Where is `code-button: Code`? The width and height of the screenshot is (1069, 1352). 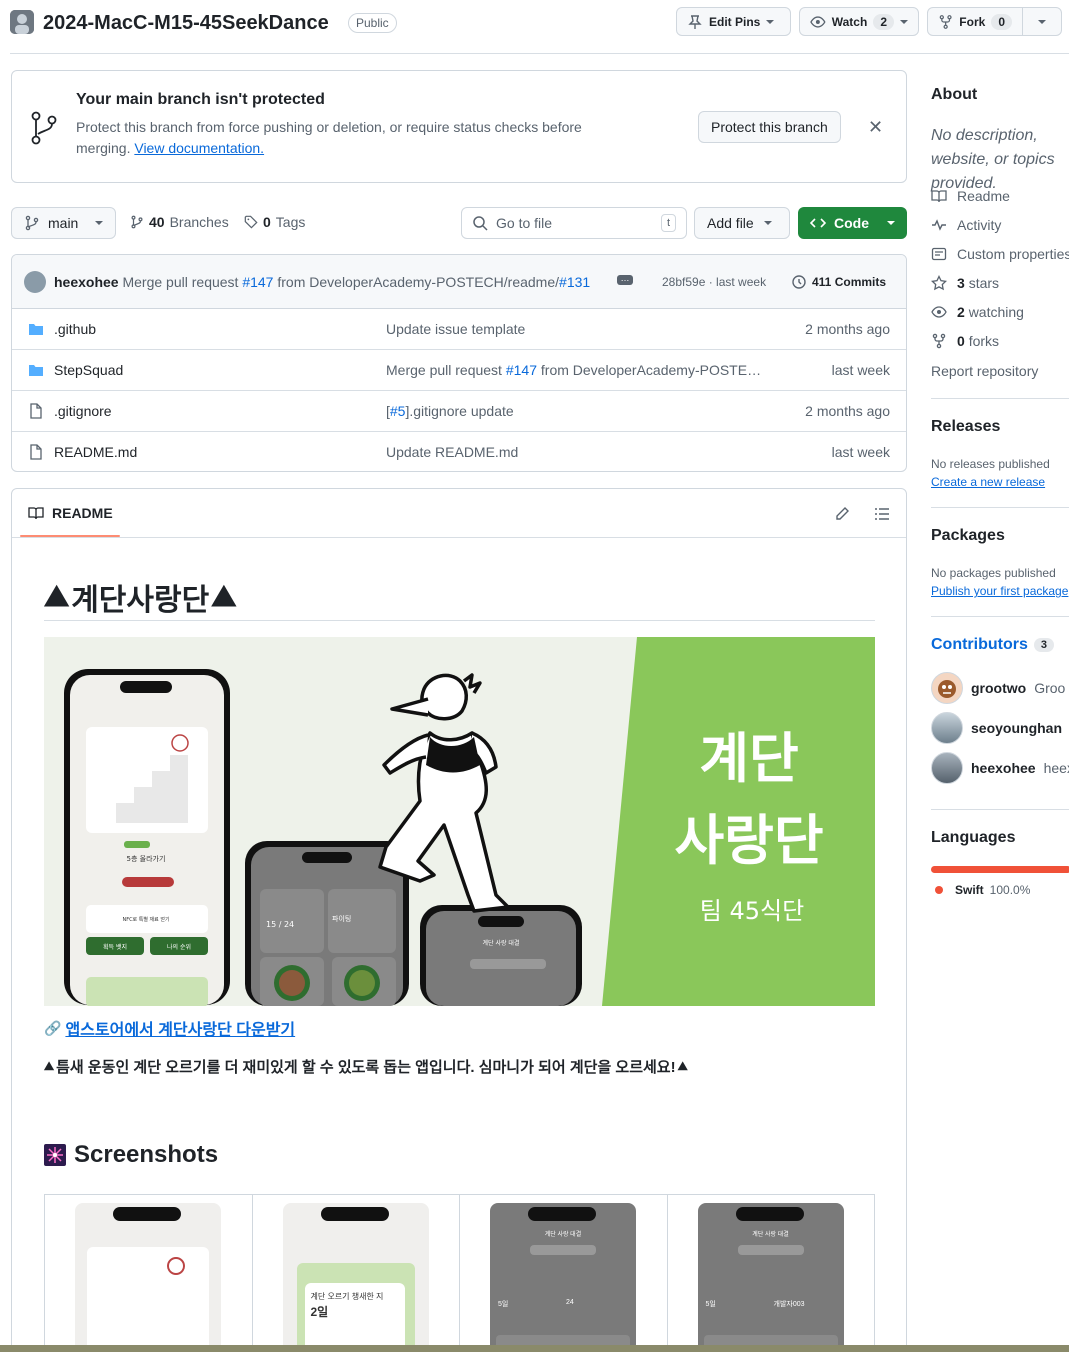 code-button: Code is located at coordinates (852, 223).